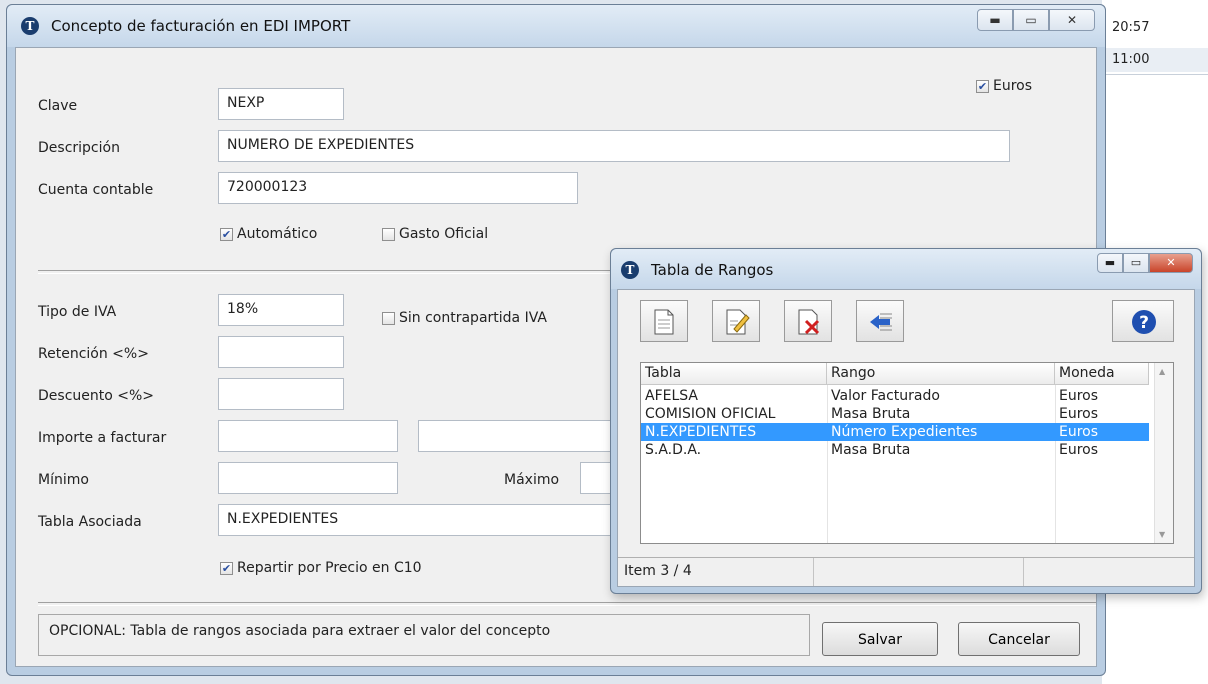  Describe the element at coordinates (1110, 263) in the screenshot. I see `dialog-minimize-button: ▬` at that location.